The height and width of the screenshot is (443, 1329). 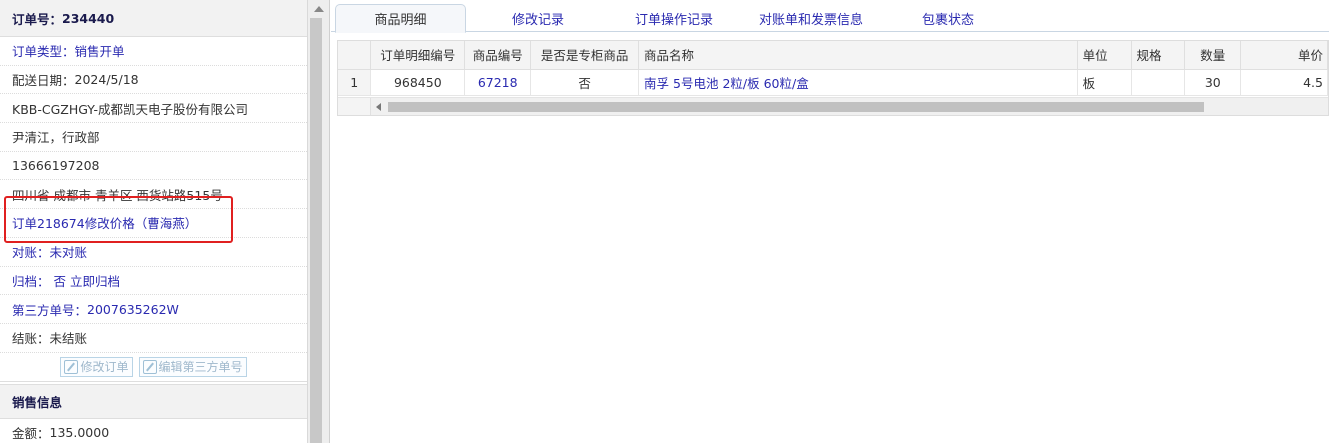 What do you see at coordinates (37, 19) in the screenshot?
I see `order-number-label: 订单号：` at bounding box center [37, 19].